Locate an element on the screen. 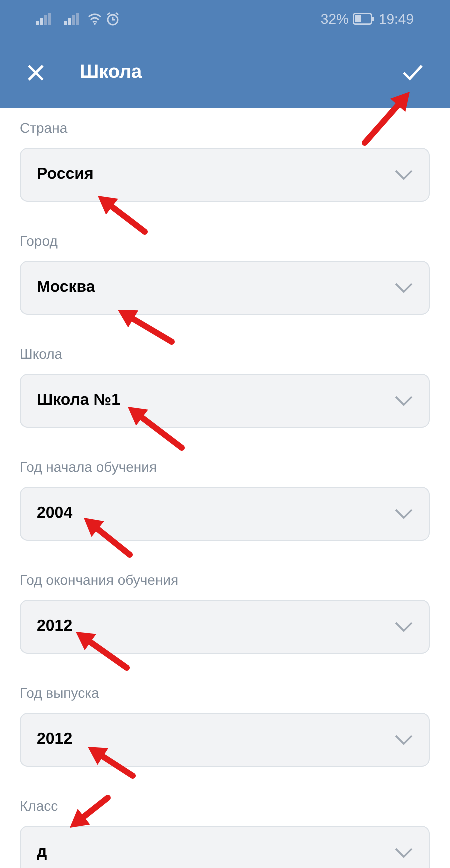 This screenshot has height=868, width=450. field-label: Город is located at coordinates (39, 241).